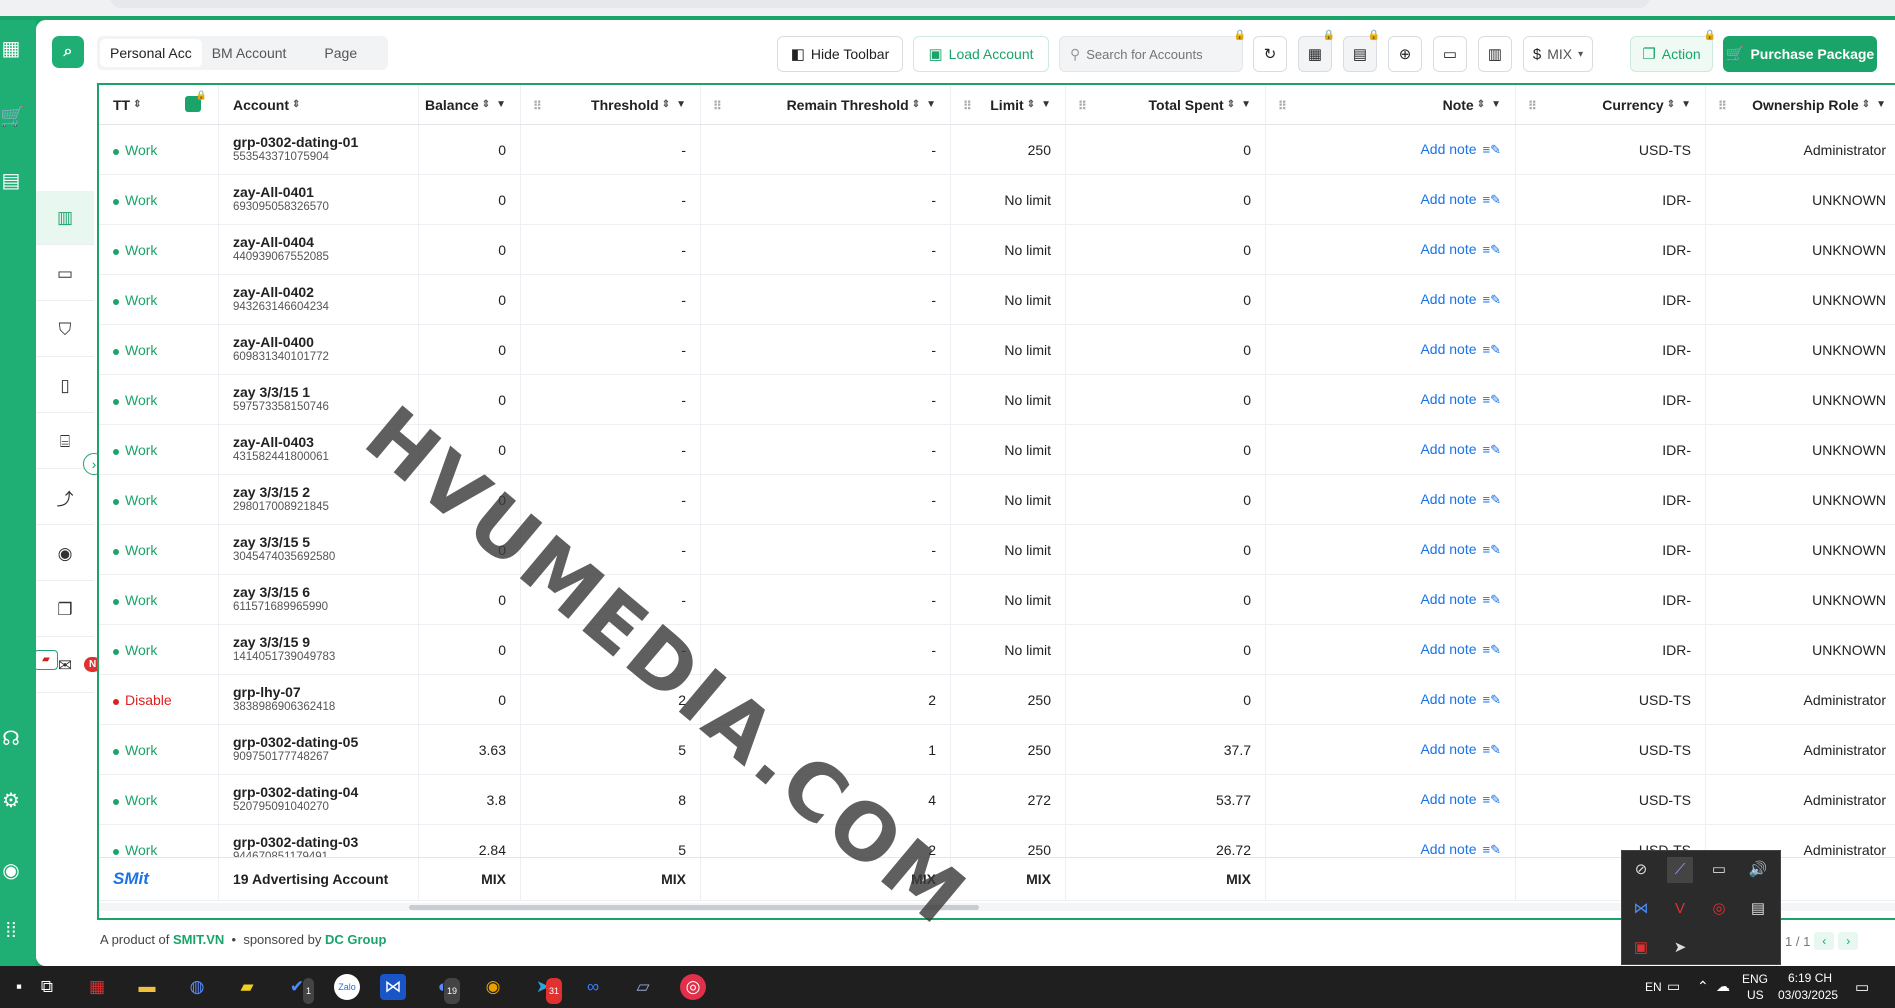 The image size is (1895, 1008). What do you see at coordinates (271, 492) in the screenshot?
I see `account-name: zay 3/3/15 2` at bounding box center [271, 492].